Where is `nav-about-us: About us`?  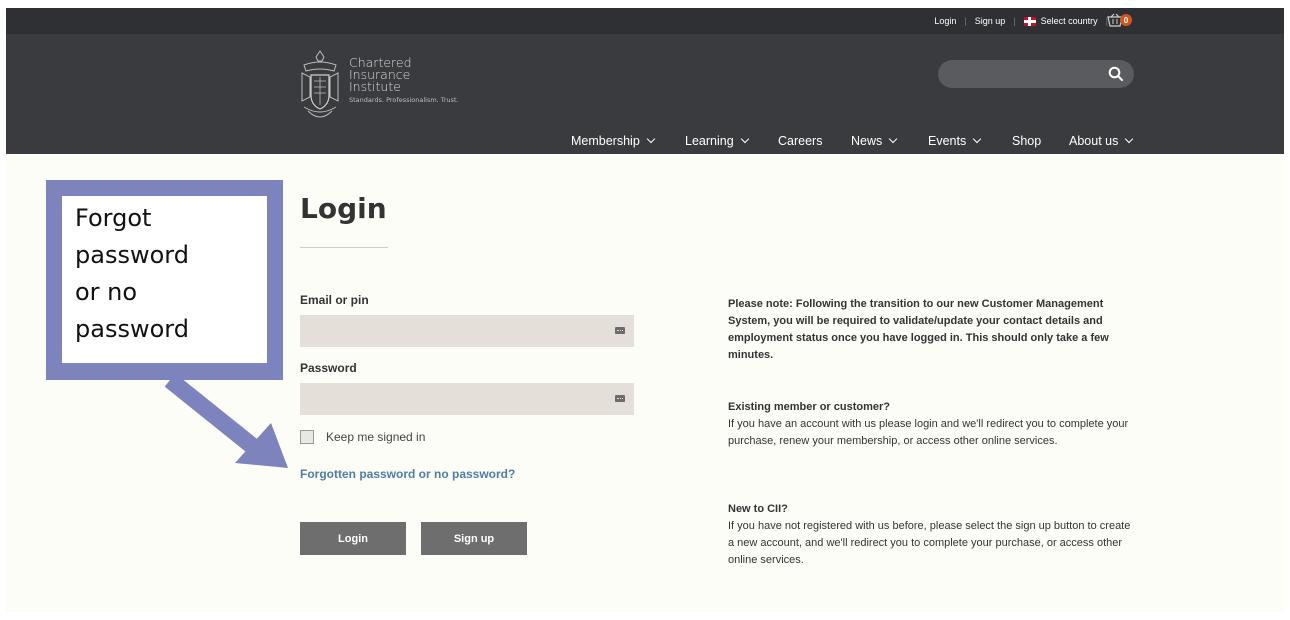
nav-about-us: About us is located at coordinates (1101, 141).